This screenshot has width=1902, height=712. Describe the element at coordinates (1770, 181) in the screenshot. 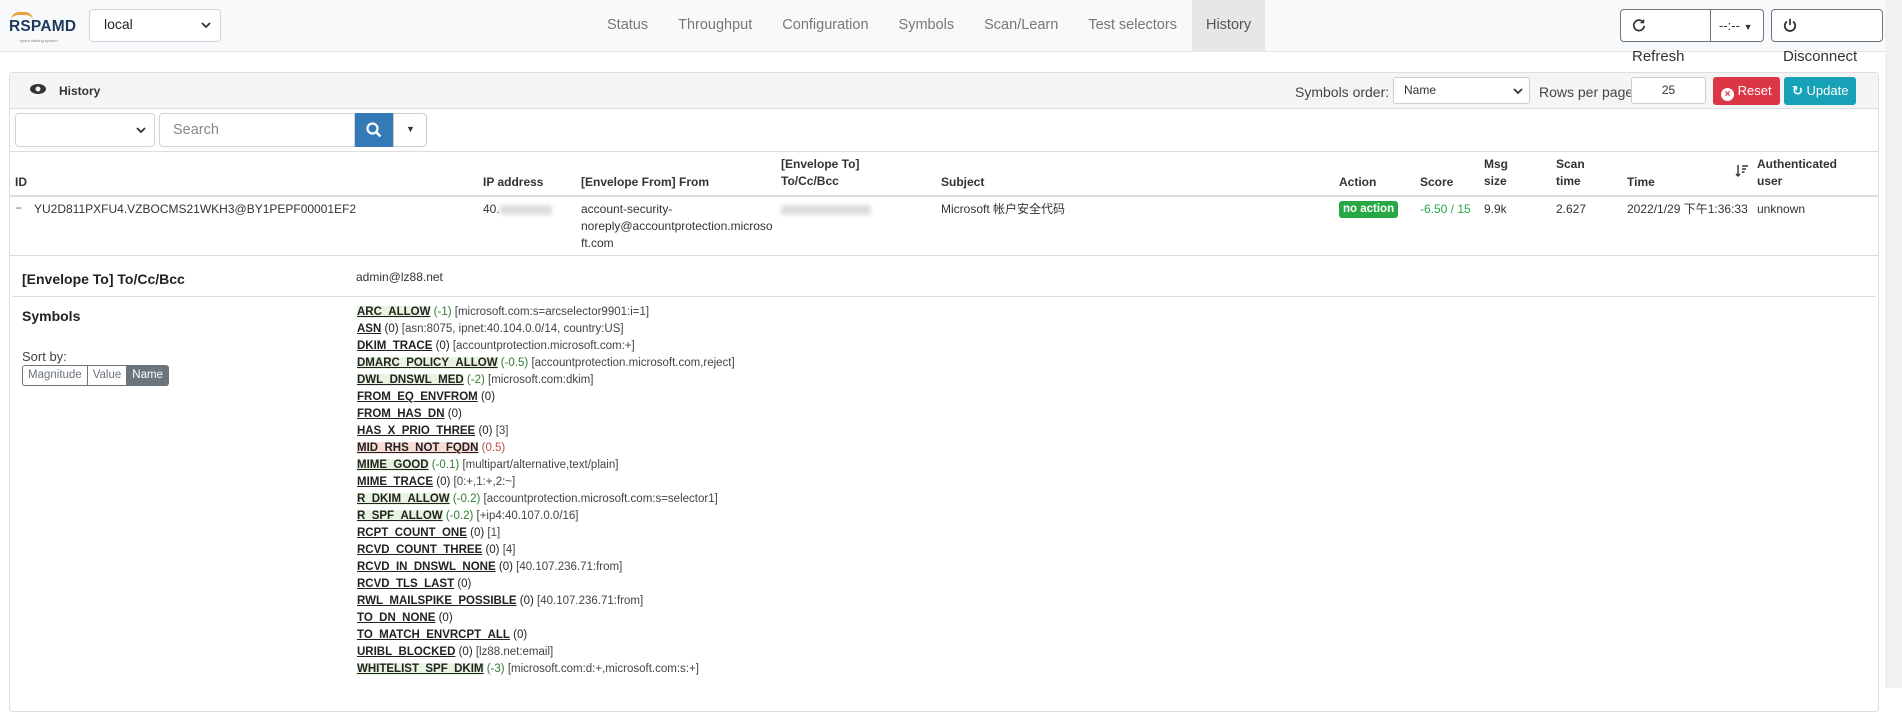

I see `col-header-auth-line2: user` at that location.